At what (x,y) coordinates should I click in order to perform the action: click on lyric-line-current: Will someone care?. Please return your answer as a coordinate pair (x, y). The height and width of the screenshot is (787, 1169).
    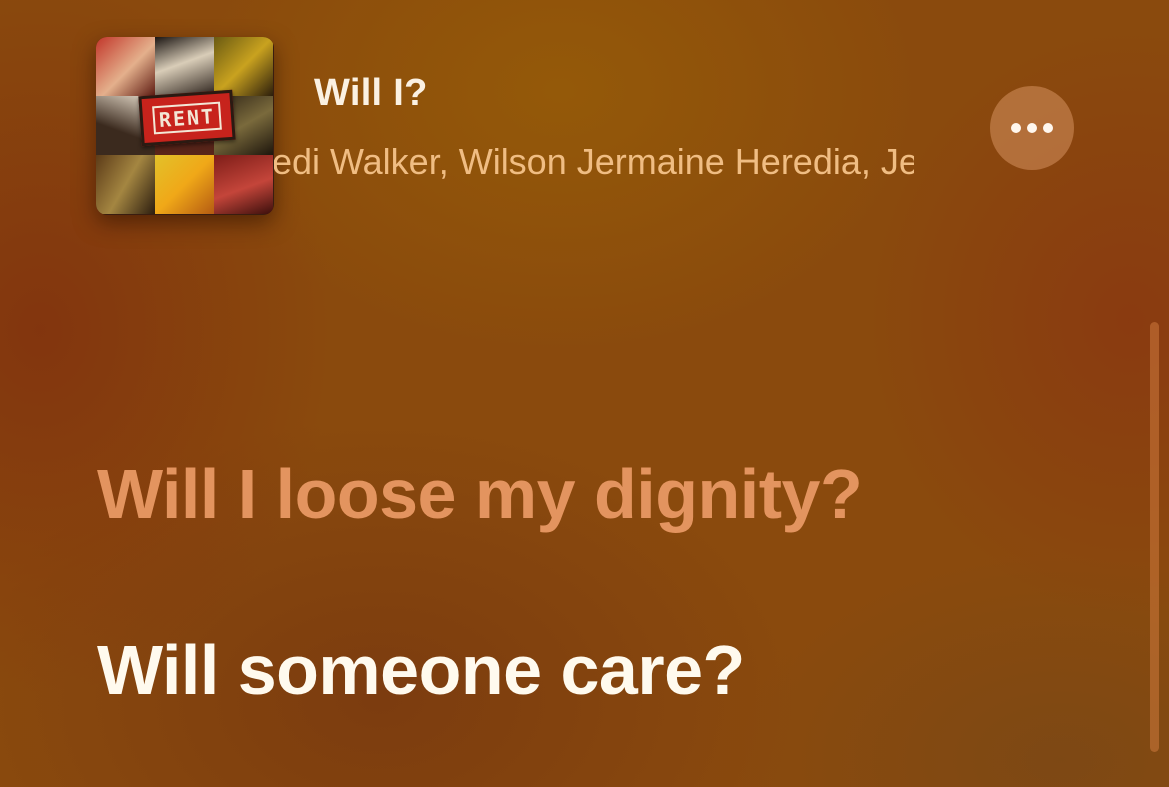
    Looking at the image, I should click on (421, 670).